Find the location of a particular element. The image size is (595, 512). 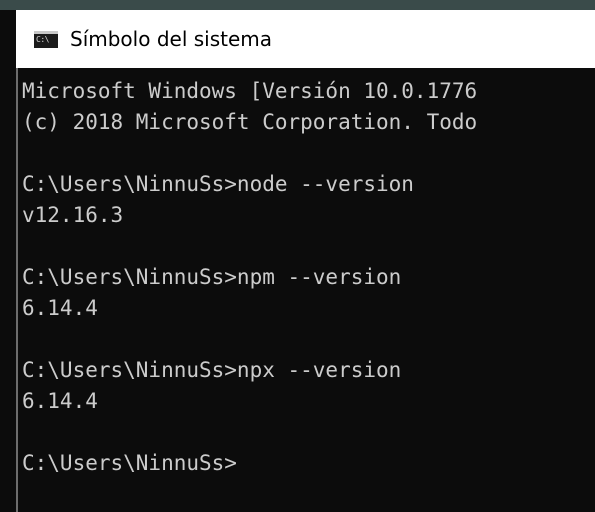

console-line: Microsoft Windows [Versión 10.0.1776 is located at coordinates (250, 91).